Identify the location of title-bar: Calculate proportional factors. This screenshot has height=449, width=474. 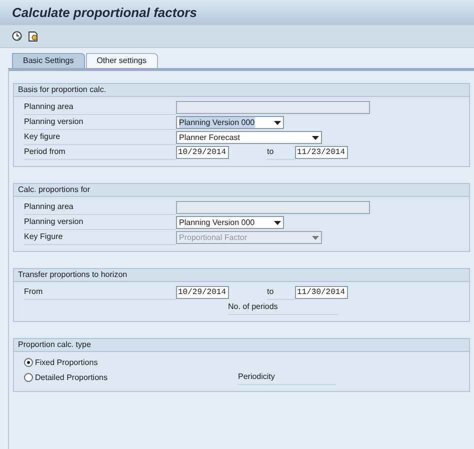
(237, 12).